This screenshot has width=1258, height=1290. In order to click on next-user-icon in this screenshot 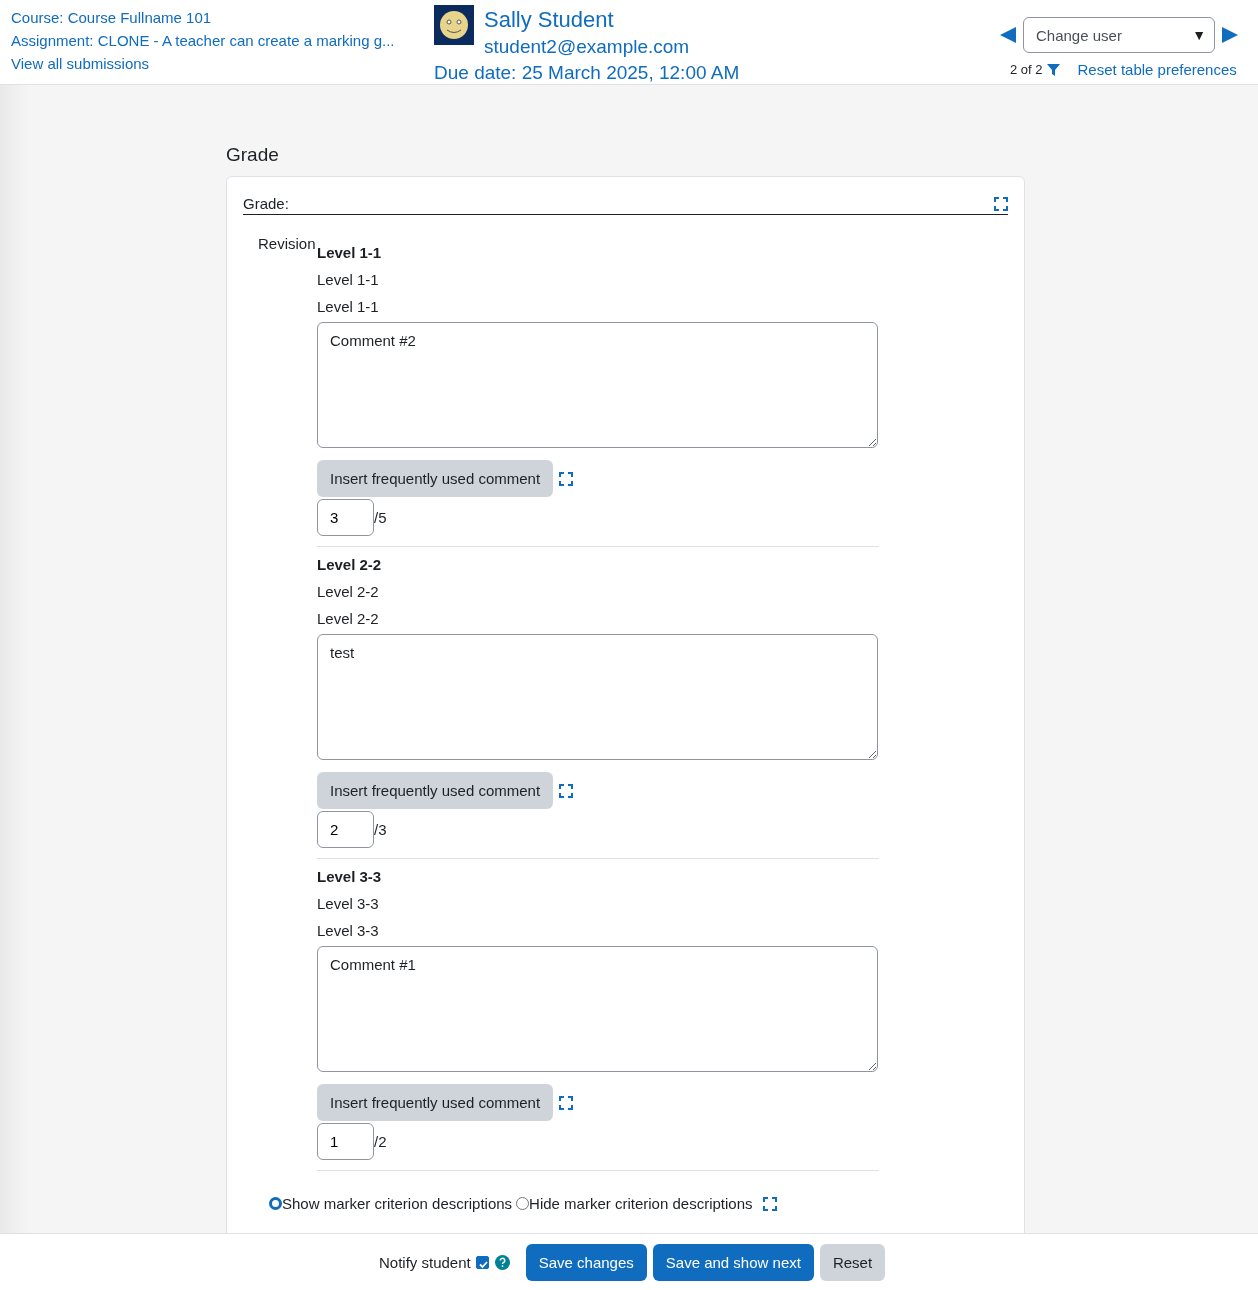, I will do `click(1230, 35)`.